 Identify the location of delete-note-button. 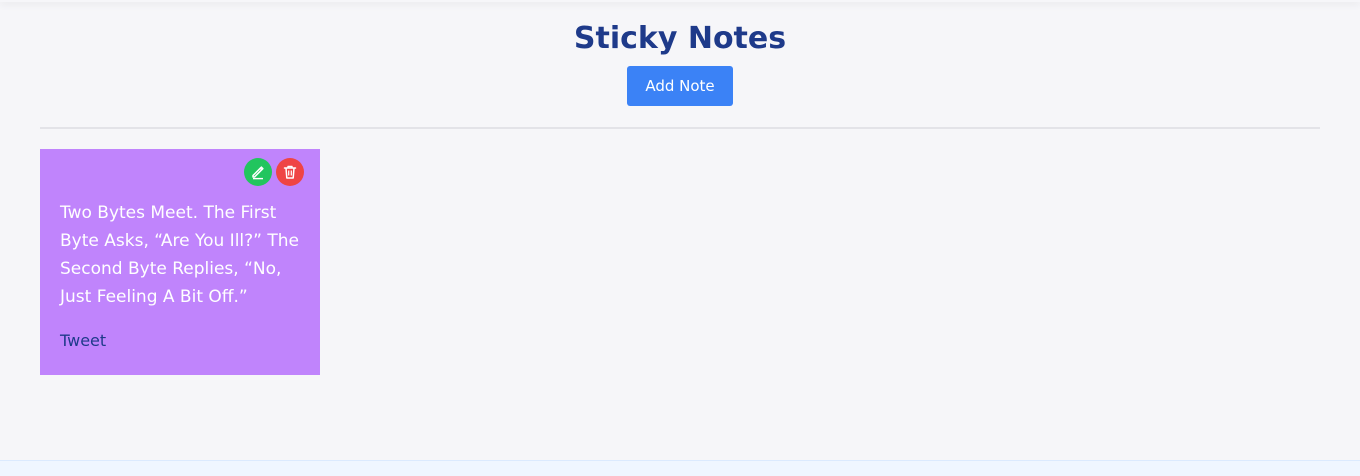
(290, 172).